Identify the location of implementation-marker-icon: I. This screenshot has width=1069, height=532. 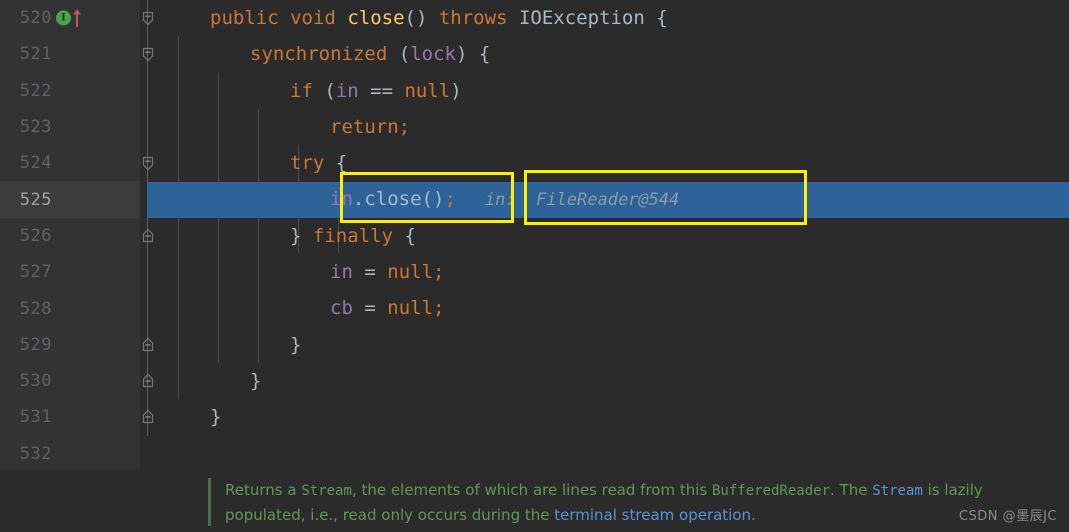
(63, 18).